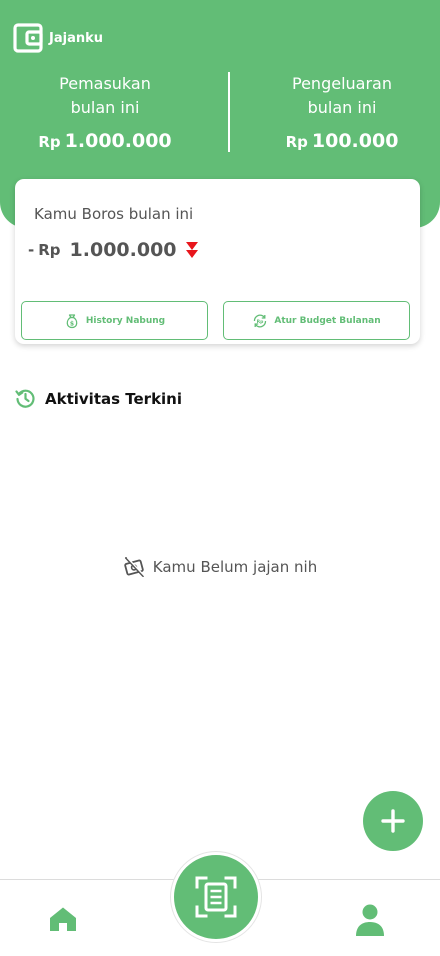 The height and width of the screenshot is (956, 440). Describe the element at coordinates (235, 567) in the screenshot. I see `empty-state-text: Kamu Belum jajan nih` at that location.